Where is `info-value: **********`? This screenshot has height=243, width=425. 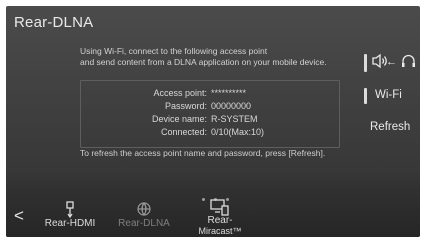 info-value: ********** is located at coordinates (229, 93).